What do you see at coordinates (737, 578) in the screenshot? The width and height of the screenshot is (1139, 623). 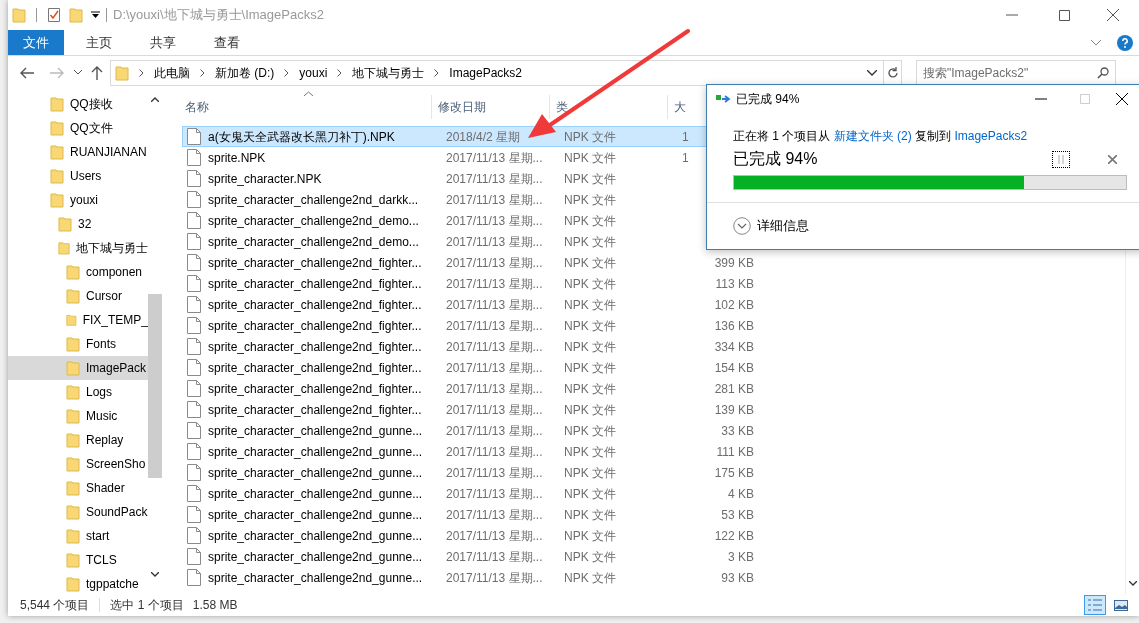 I see `file-size: 93 KB` at bounding box center [737, 578].